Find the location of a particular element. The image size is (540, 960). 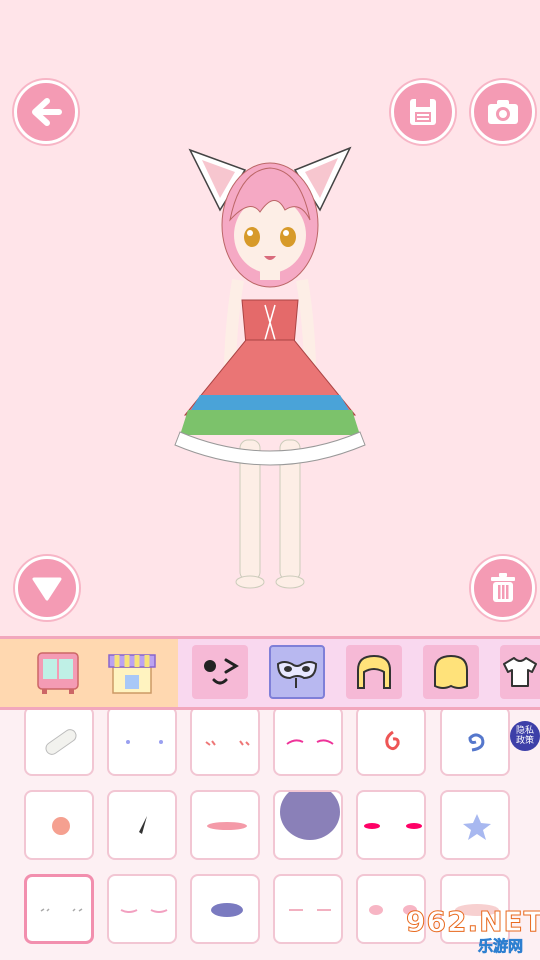

pink-blush-item-icon is located at coordinates (227, 826).